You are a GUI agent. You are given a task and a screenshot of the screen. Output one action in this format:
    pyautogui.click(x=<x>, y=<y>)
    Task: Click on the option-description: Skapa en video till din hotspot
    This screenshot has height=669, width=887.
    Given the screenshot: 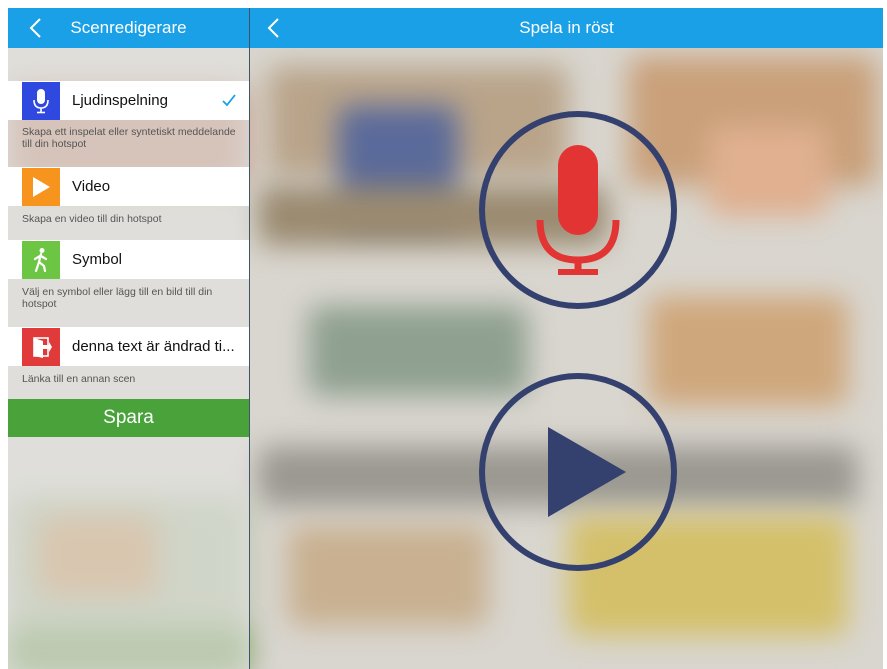 What is the action you would take?
    pyautogui.click(x=92, y=219)
    